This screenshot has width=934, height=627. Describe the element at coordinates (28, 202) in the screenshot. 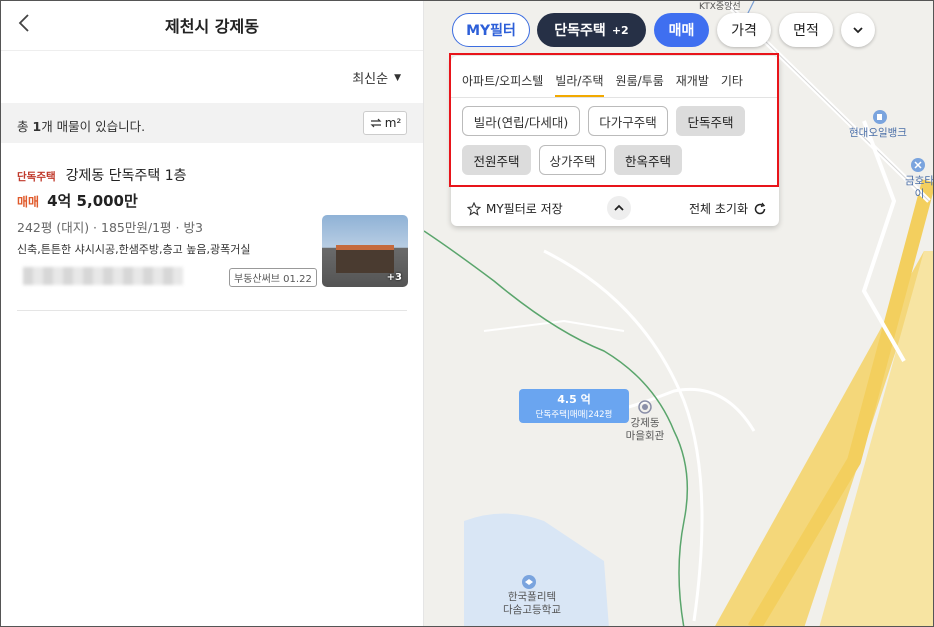

I see `listing-deal-type: 매매` at that location.